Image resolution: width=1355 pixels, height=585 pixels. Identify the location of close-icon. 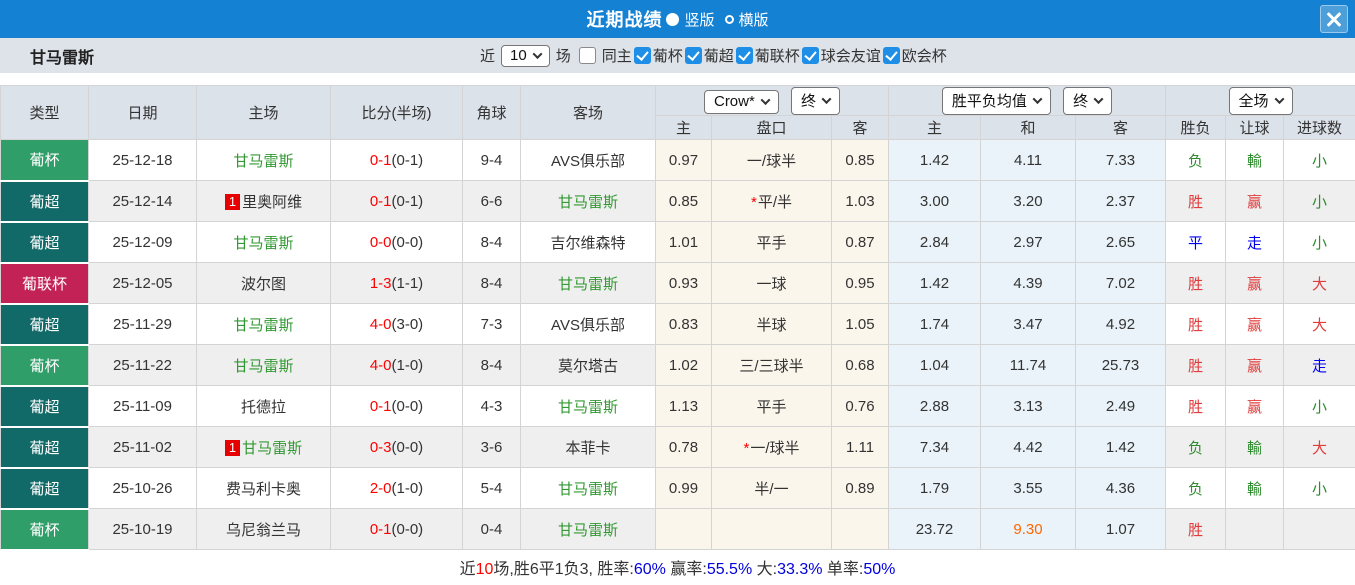
(1334, 19).